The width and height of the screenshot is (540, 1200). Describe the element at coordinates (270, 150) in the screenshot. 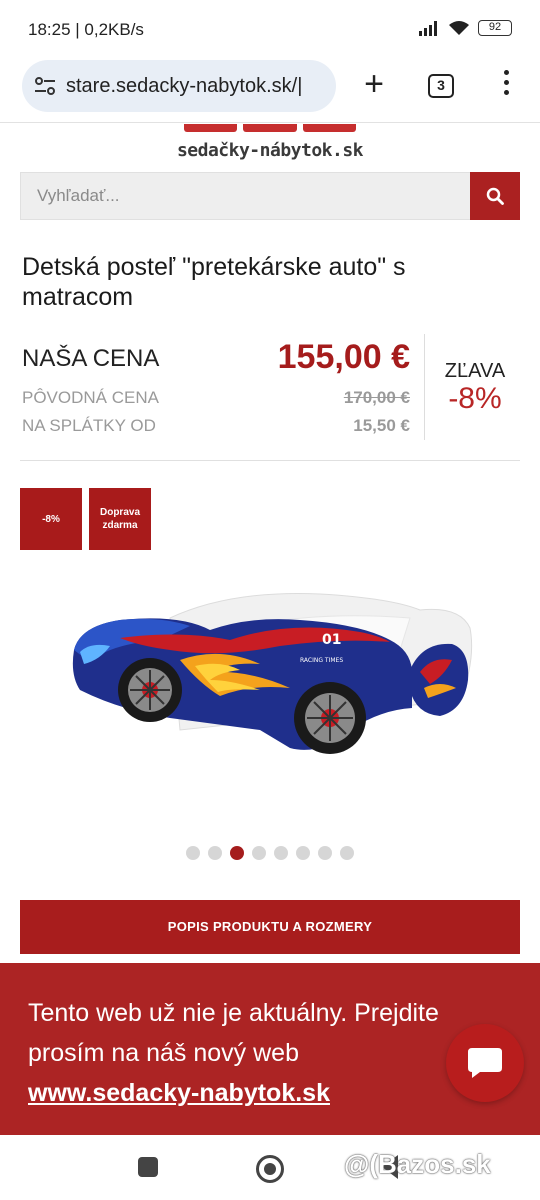

I see `site-logo: sedačky-nábytok.sk` at that location.